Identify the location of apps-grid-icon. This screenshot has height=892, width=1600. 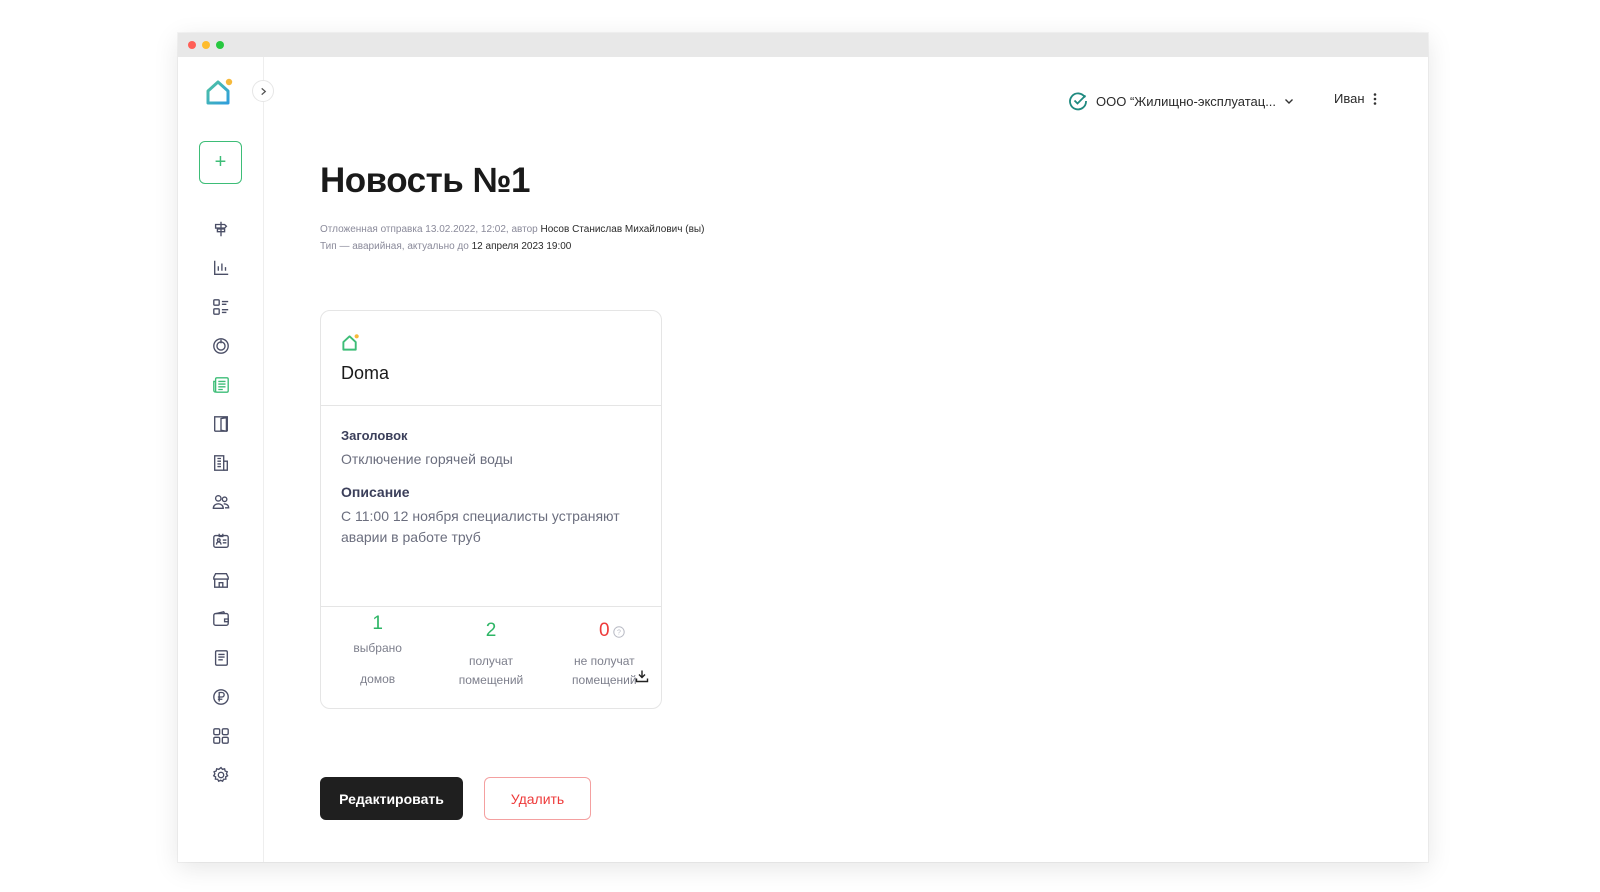
(221, 735).